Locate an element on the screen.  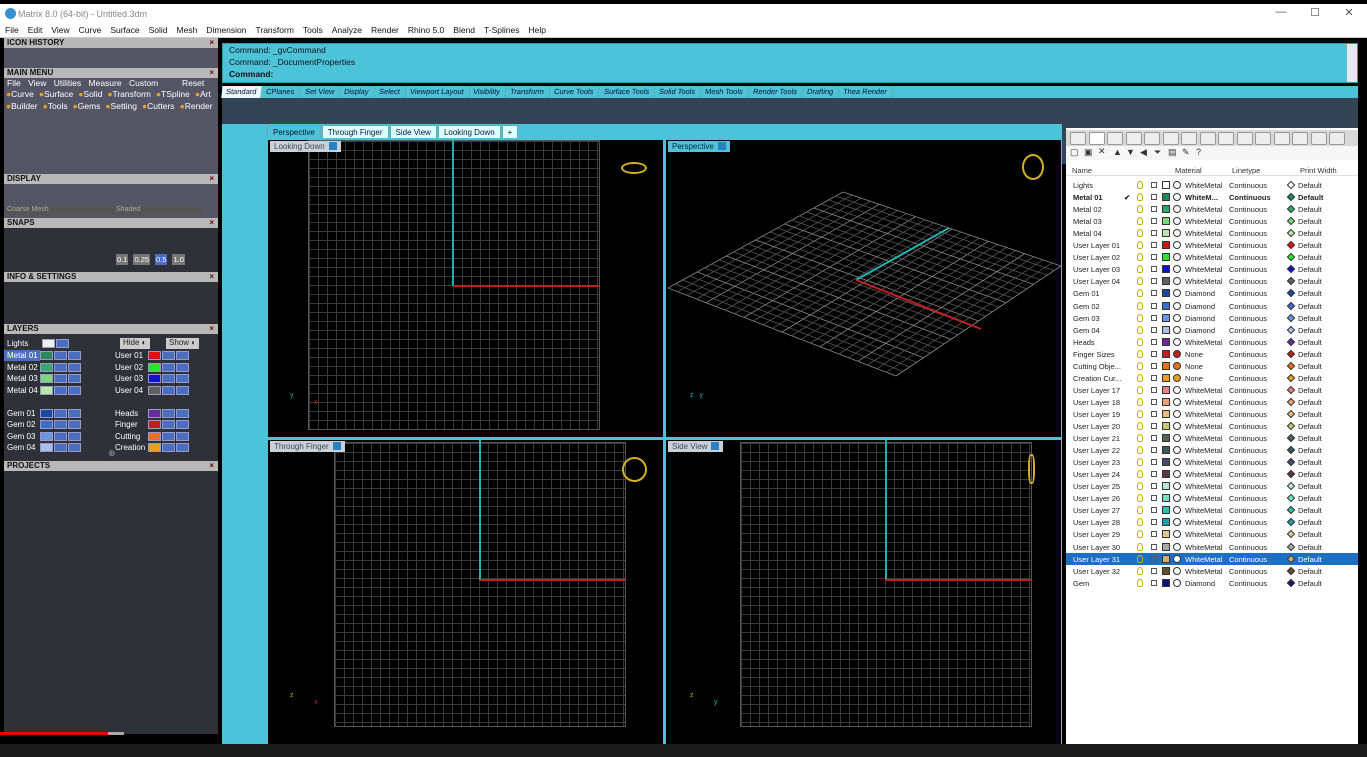
viewport-label-through-finger: Through Finger is located at coordinates (307, 446).